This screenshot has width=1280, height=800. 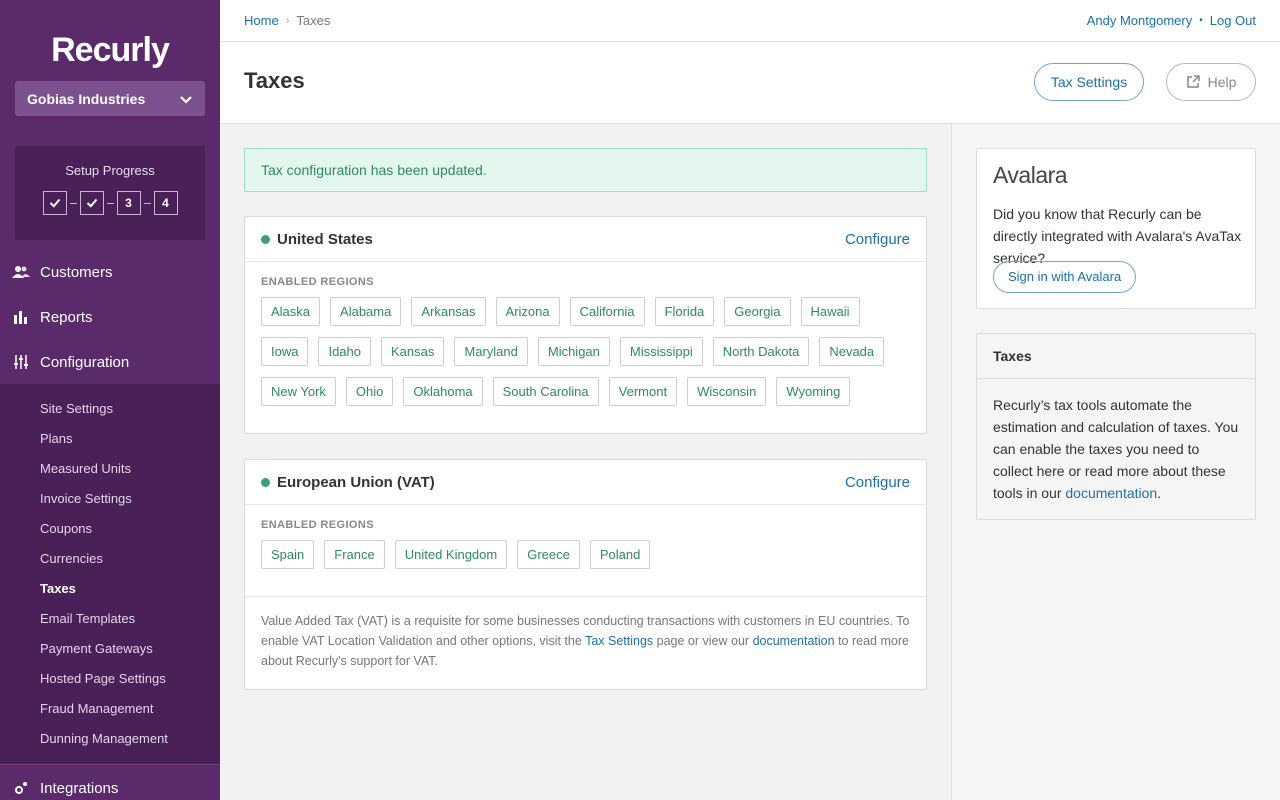 What do you see at coordinates (1193, 82) in the screenshot?
I see `external-link-icon` at bounding box center [1193, 82].